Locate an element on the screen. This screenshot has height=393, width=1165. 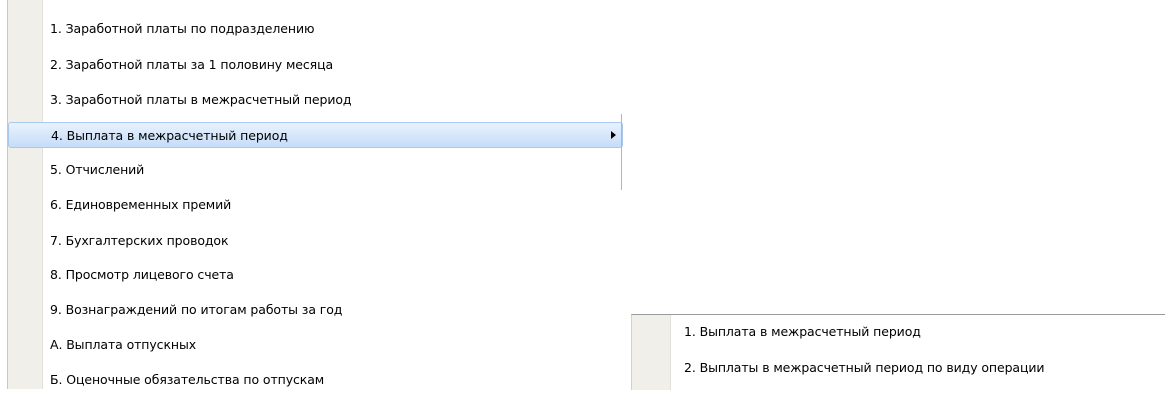
submenu-item-1: 1. Выплата в межрасчетный период is located at coordinates (898, 332).